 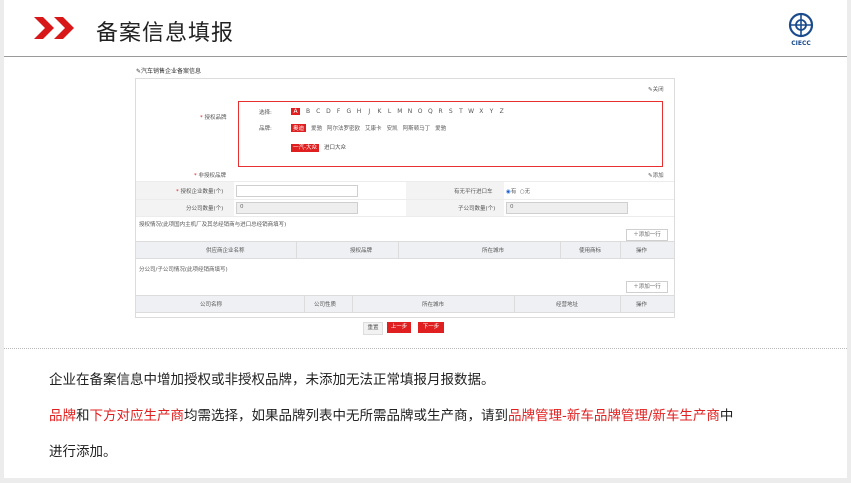 What do you see at coordinates (390, 111) in the screenshot?
I see `letter-filter-l: L` at bounding box center [390, 111].